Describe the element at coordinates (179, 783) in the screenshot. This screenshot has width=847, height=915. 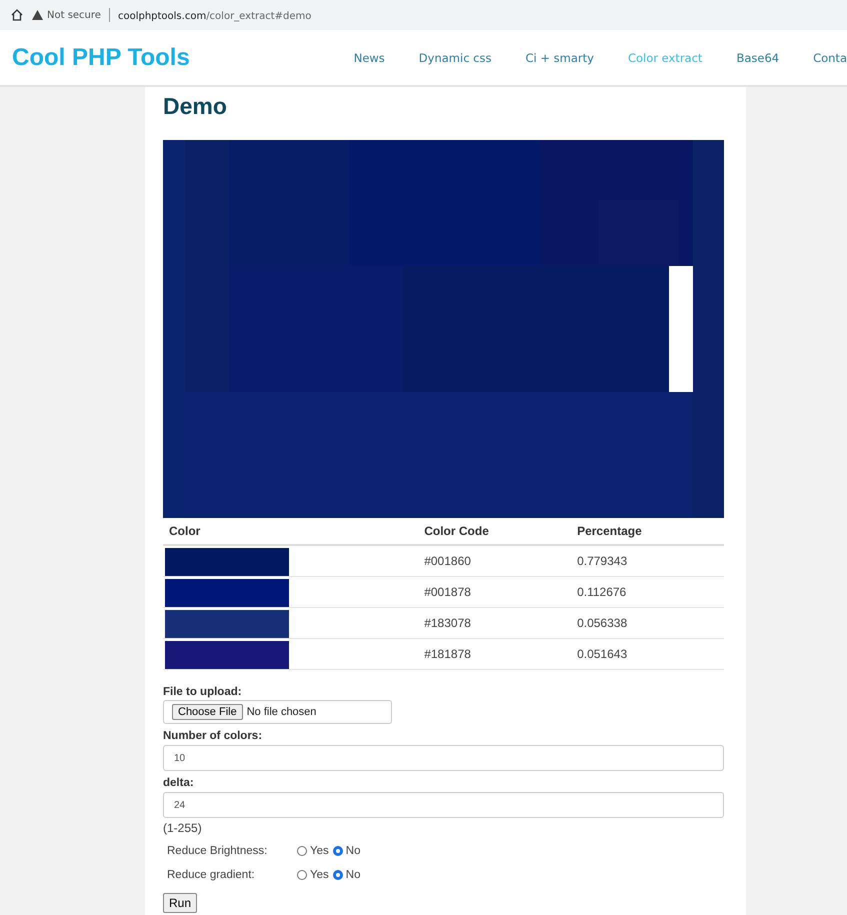
I see `field-label: delta:` at that location.